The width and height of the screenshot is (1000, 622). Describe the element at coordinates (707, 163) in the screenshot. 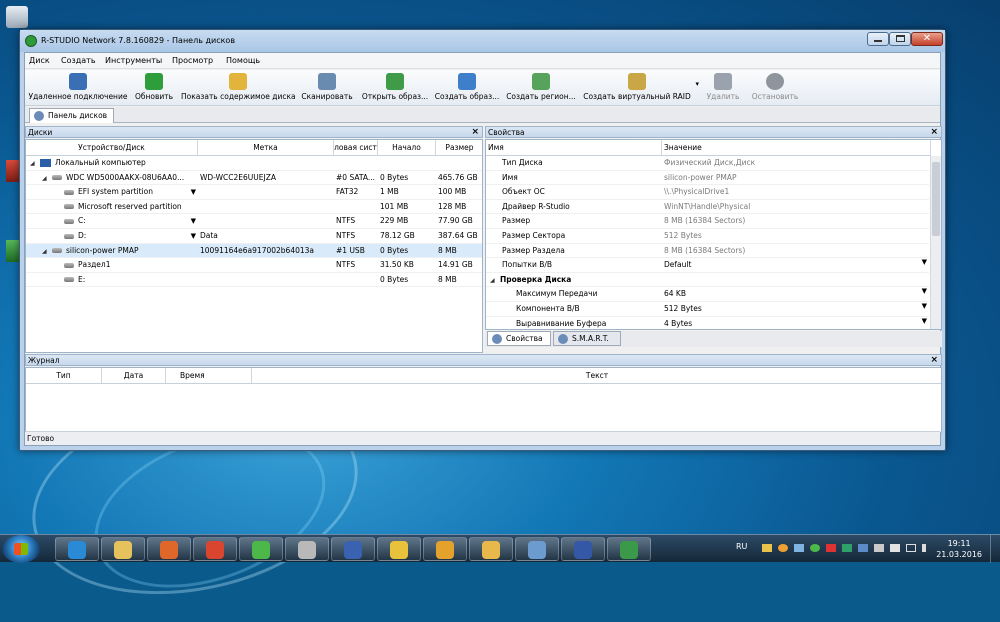

I see `property-row: Тип Диска Физический Диск,Диск` at that location.